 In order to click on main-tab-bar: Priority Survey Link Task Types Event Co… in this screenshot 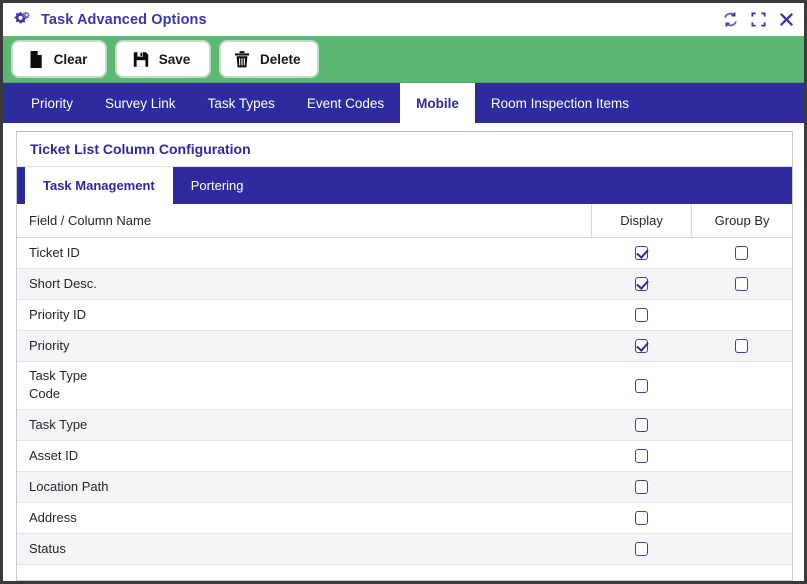, I will do `click(403, 103)`.